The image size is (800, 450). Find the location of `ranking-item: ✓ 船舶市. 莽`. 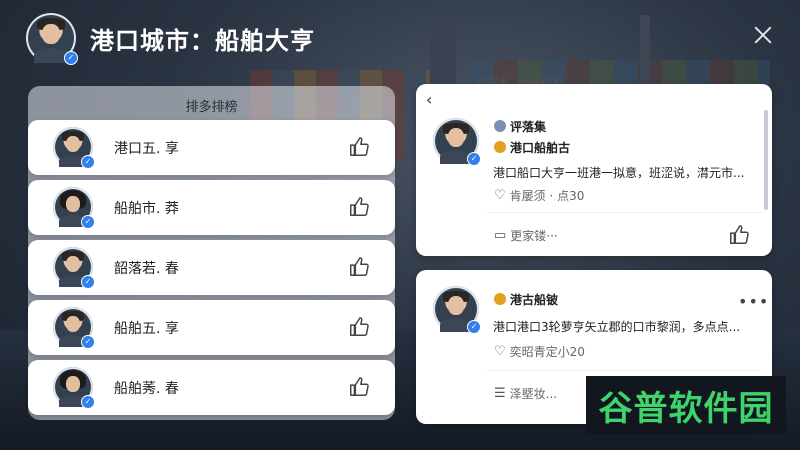

ranking-item: ✓ 船舶市. 莽 is located at coordinates (211, 207).